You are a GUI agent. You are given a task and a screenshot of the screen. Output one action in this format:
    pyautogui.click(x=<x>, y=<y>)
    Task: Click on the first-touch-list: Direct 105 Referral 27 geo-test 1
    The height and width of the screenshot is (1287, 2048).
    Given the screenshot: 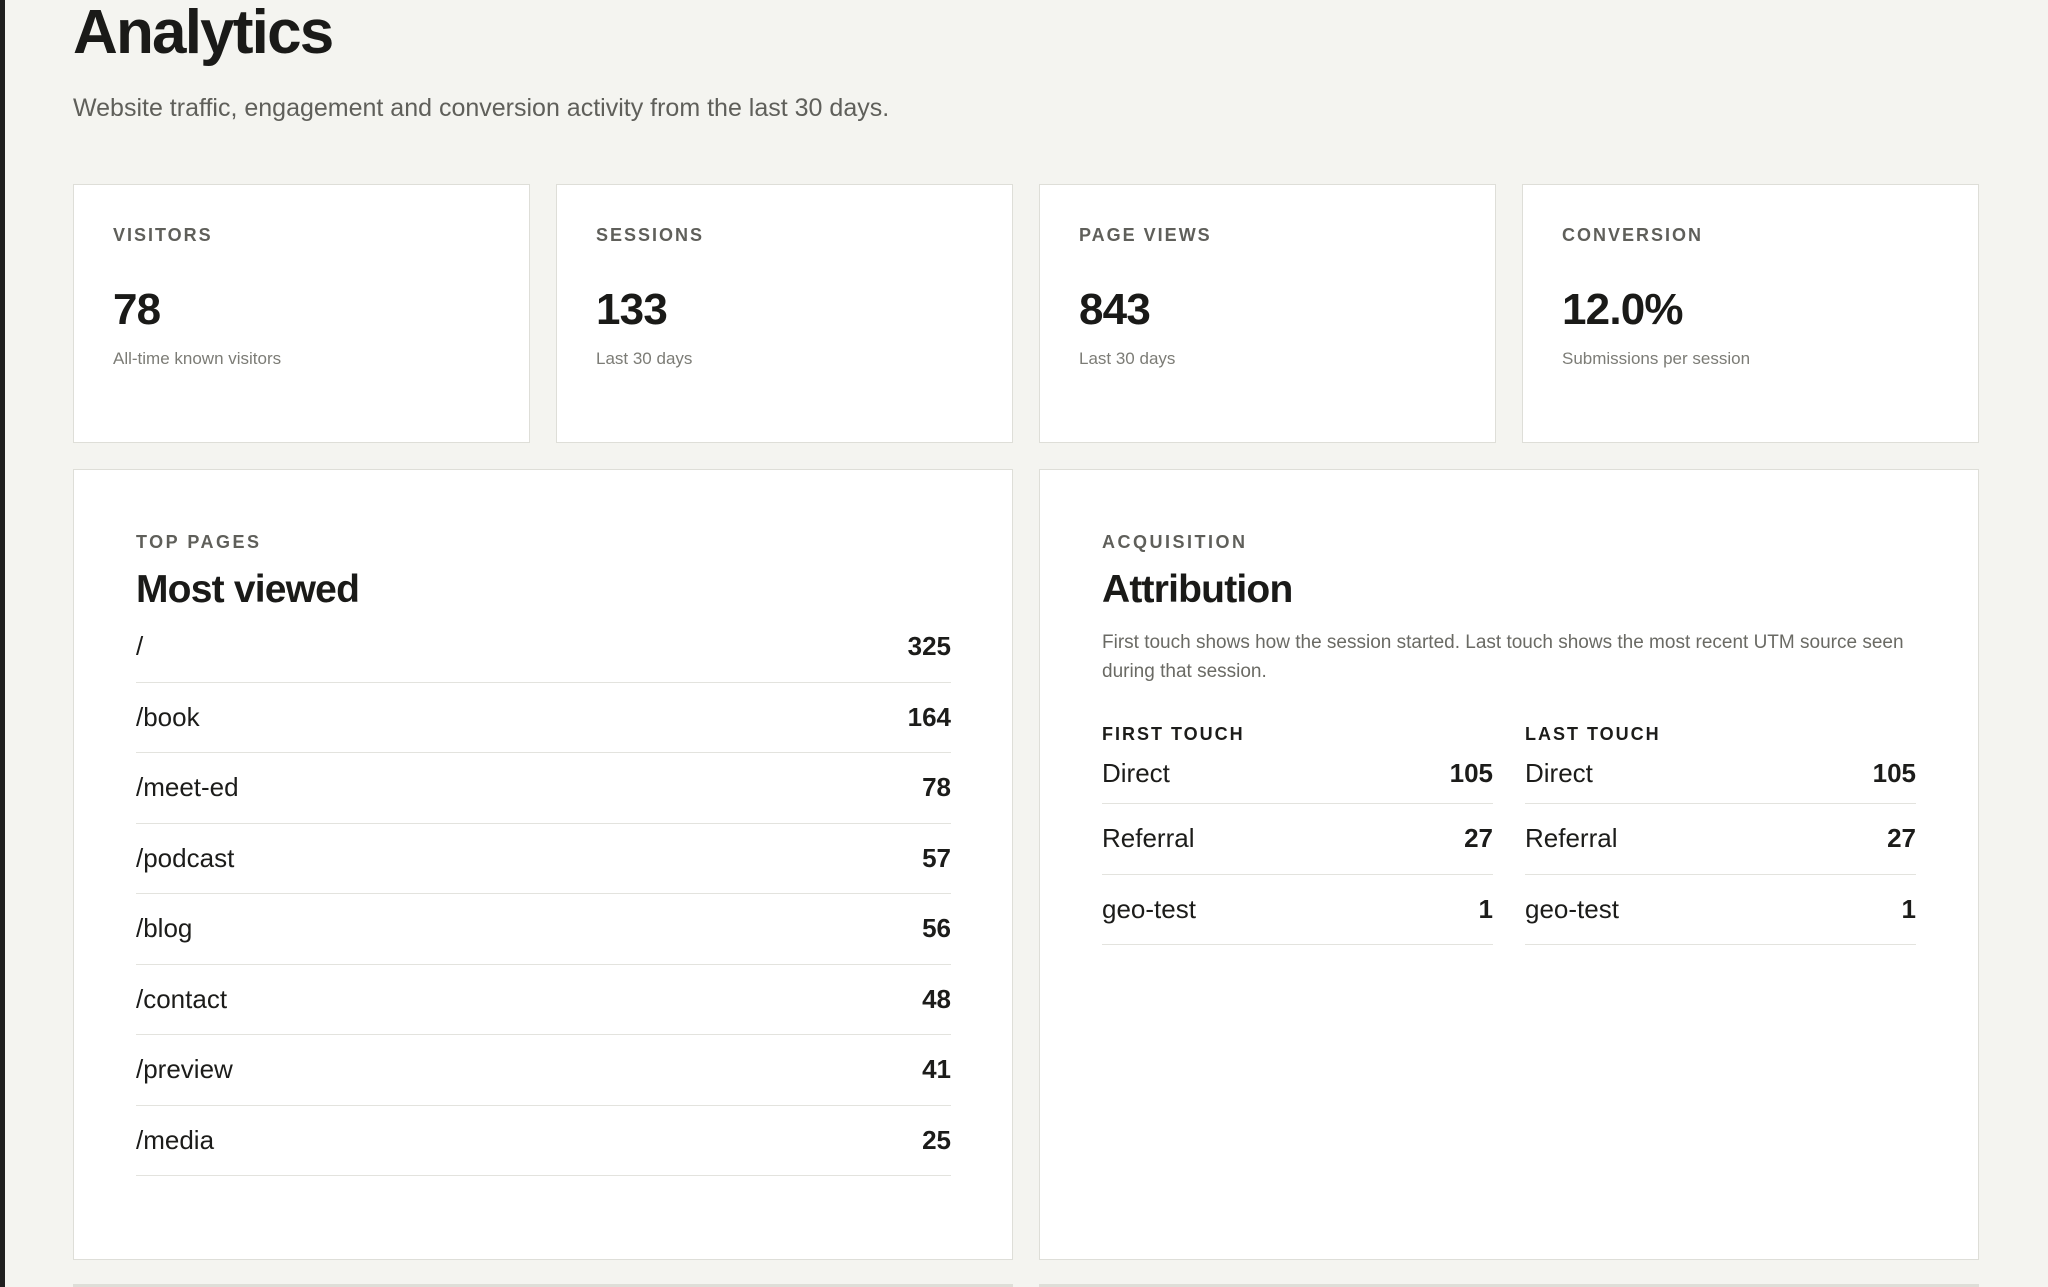 What is the action you would take?
    pyautogui.click(x=1297, y=844)
    